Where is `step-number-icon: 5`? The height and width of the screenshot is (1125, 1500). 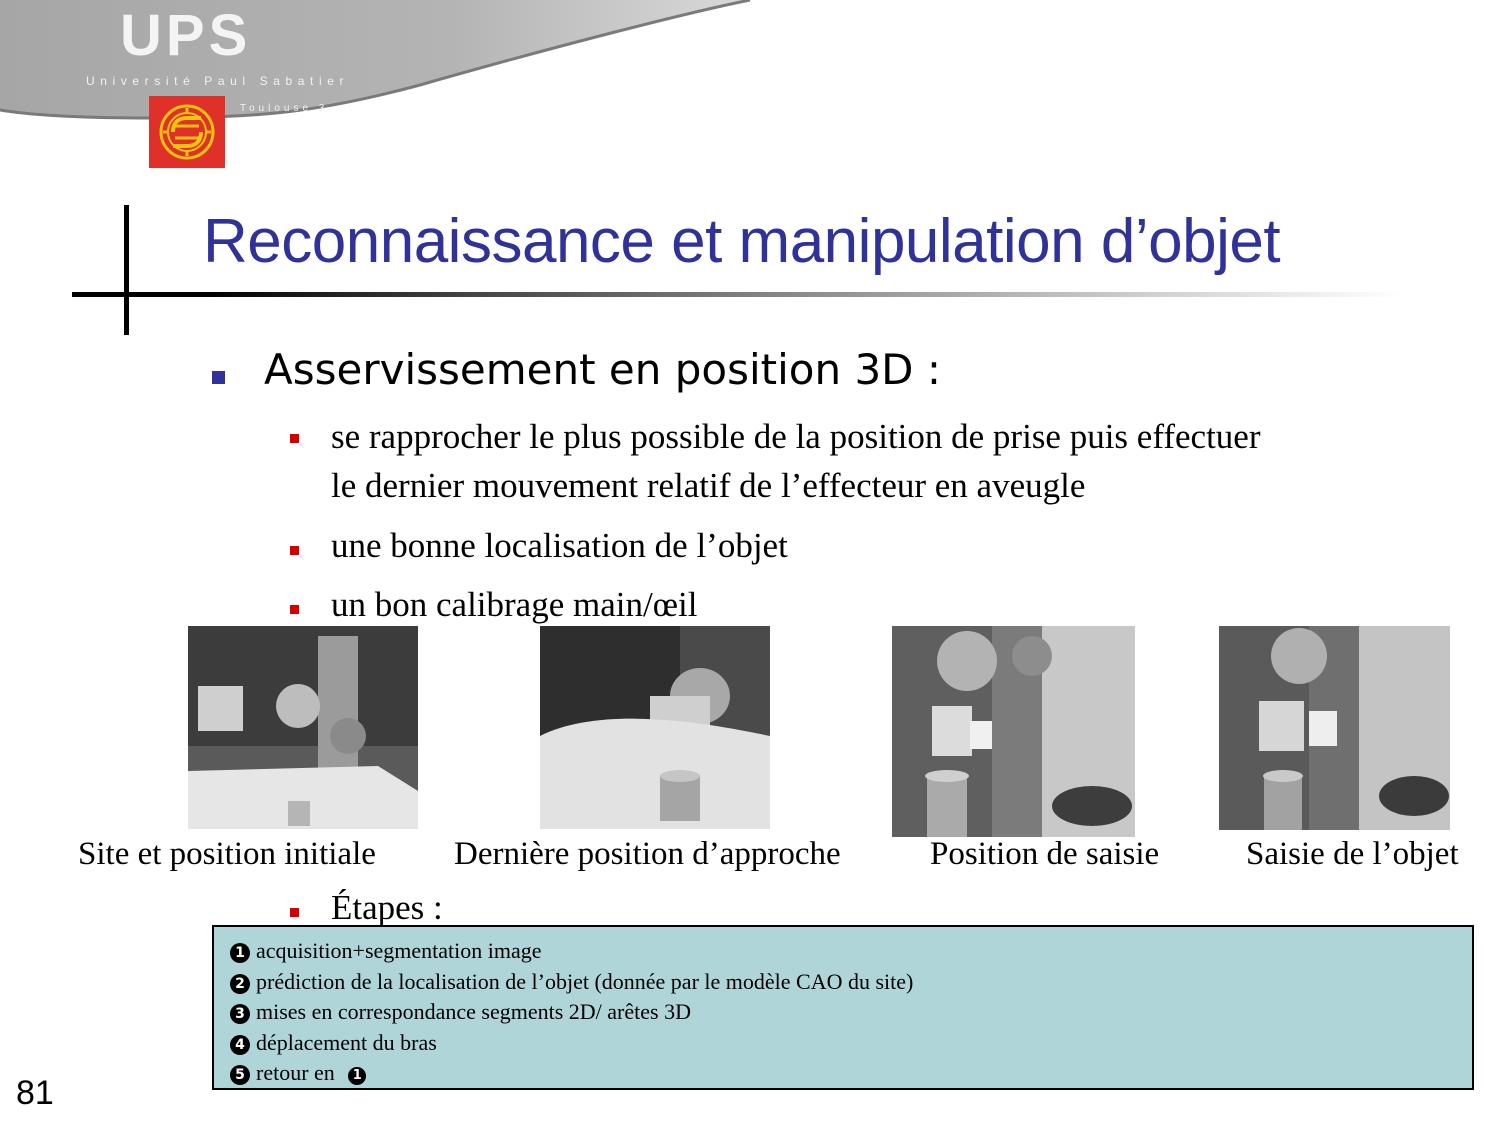
step-number-icon: 5 is located at coordinates (240, 1075).